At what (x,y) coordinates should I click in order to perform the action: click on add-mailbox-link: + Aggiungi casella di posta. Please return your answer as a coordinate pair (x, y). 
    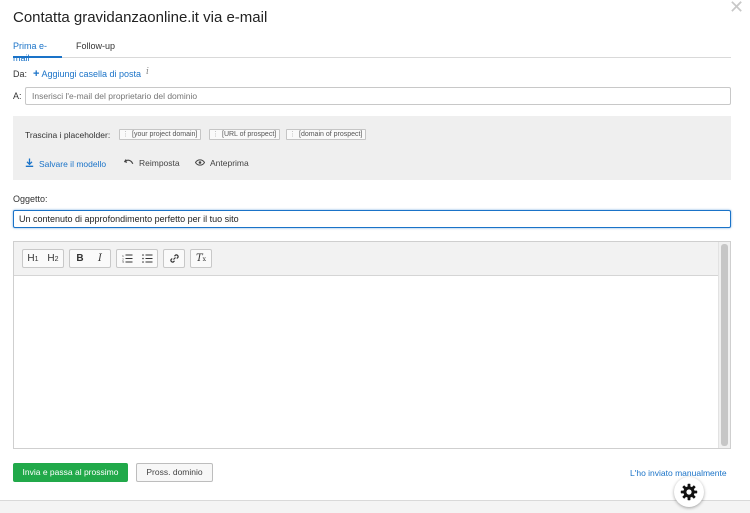
    Looking at the image, I should click on (87, 74).